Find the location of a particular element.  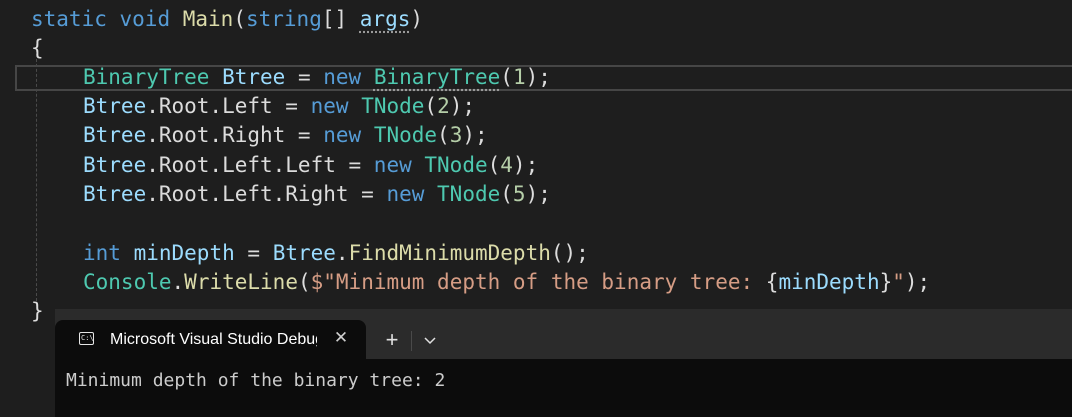

array-brackets: [] is located at coordinates (340, 19).